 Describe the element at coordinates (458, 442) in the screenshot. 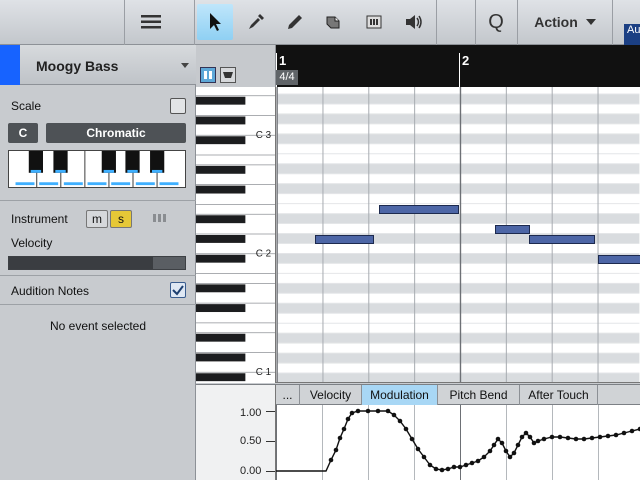

I see `modulation-graph` at that location.